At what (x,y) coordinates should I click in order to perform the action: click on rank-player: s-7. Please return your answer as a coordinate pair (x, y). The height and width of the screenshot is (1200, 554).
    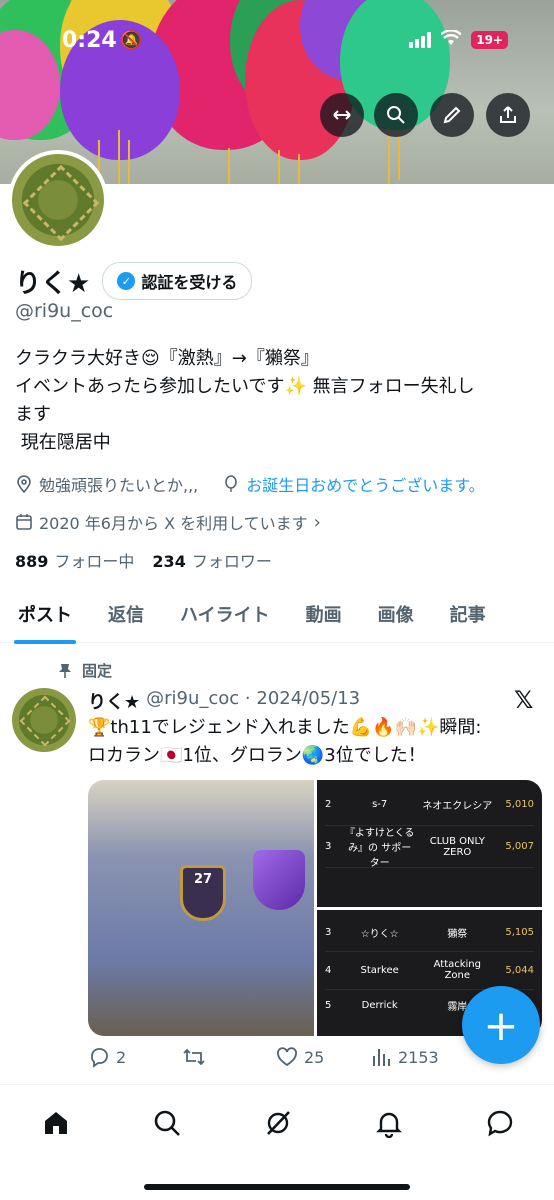
    Looking at the image, I should click on (380, 804).